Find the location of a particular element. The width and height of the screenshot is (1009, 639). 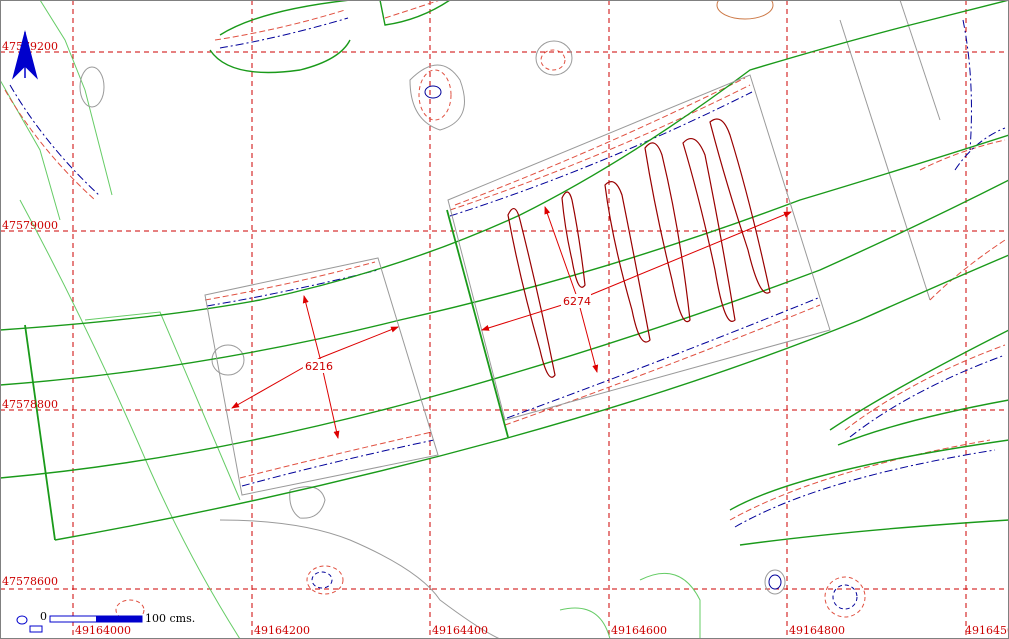

x-label-49164500: 49164500 is located at coordinates (987, 630).